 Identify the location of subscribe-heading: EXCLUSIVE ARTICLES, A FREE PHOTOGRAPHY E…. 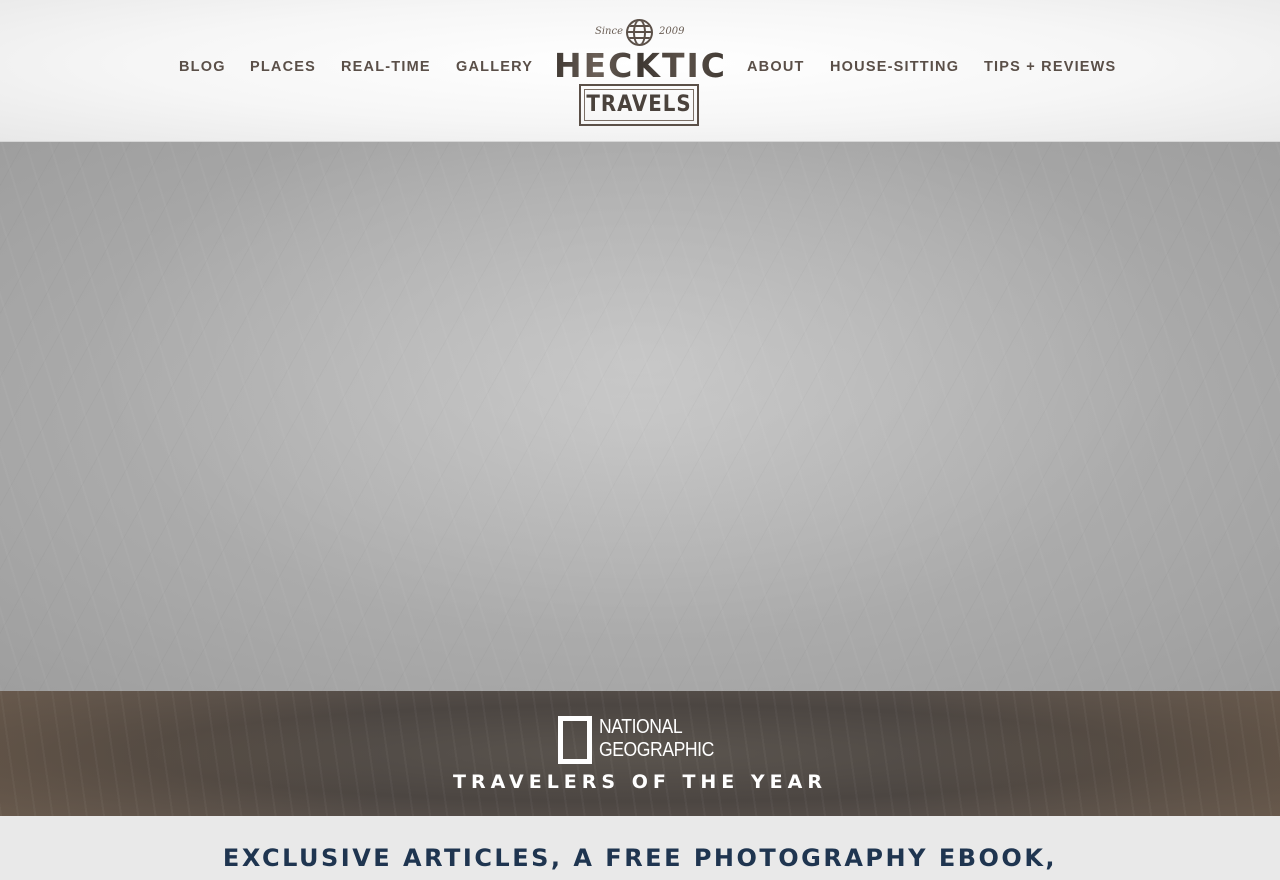
(640, 858).